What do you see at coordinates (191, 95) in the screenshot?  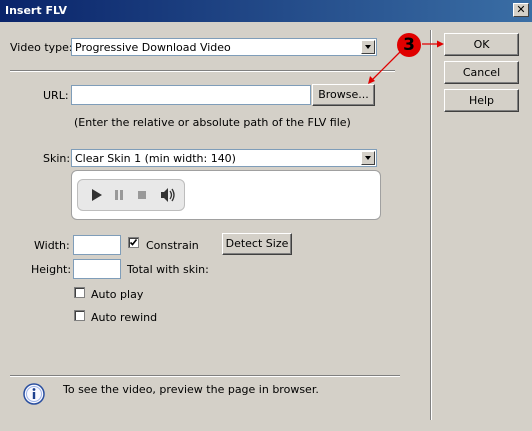 I see `url-input` at bounding box center [191, 95].